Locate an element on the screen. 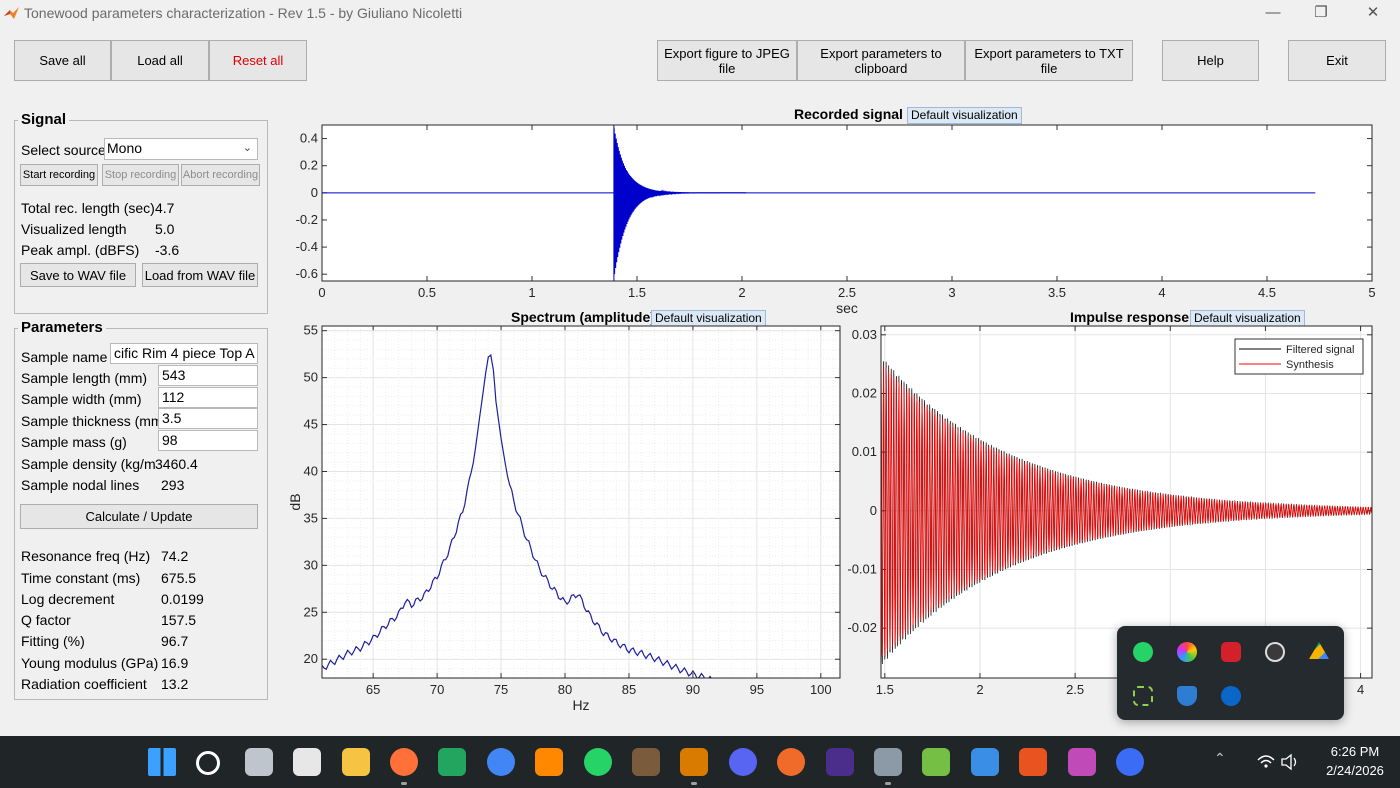 This screenshot has width=1400, height=788. settings-icon is located at coordinates (888, 762).